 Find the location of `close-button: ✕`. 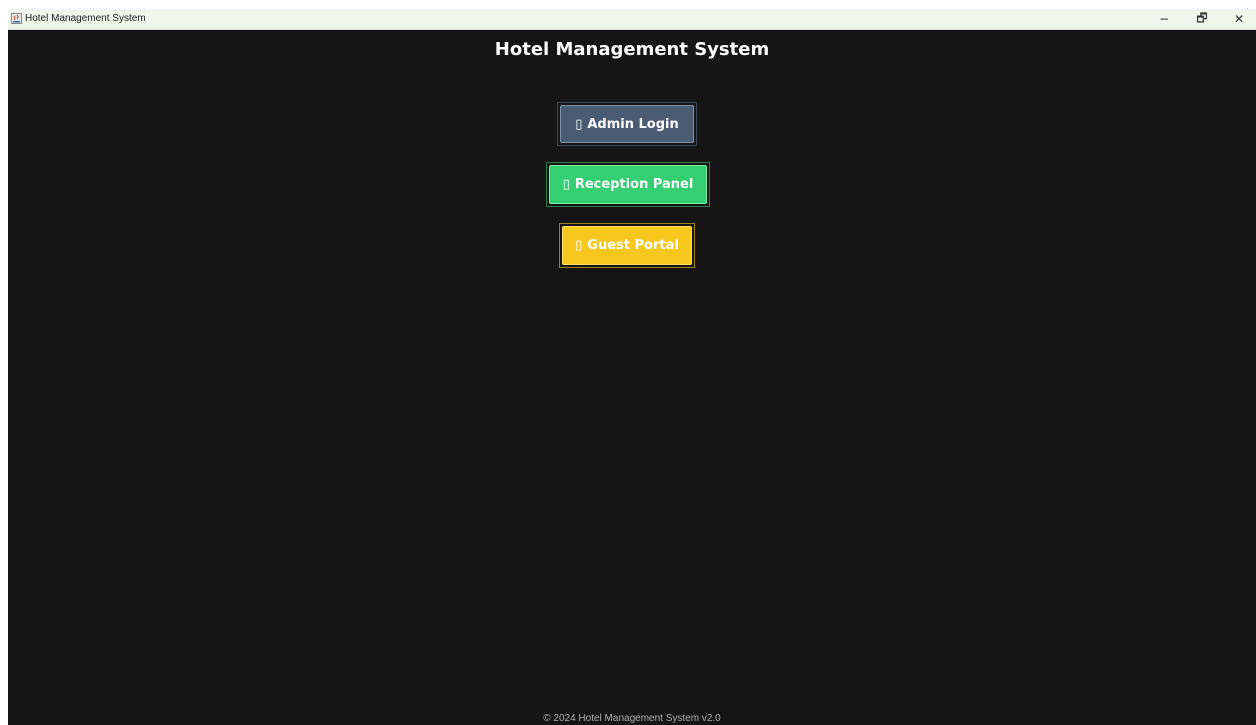

close-button: ✕ is located at coordinates (1238, 19).